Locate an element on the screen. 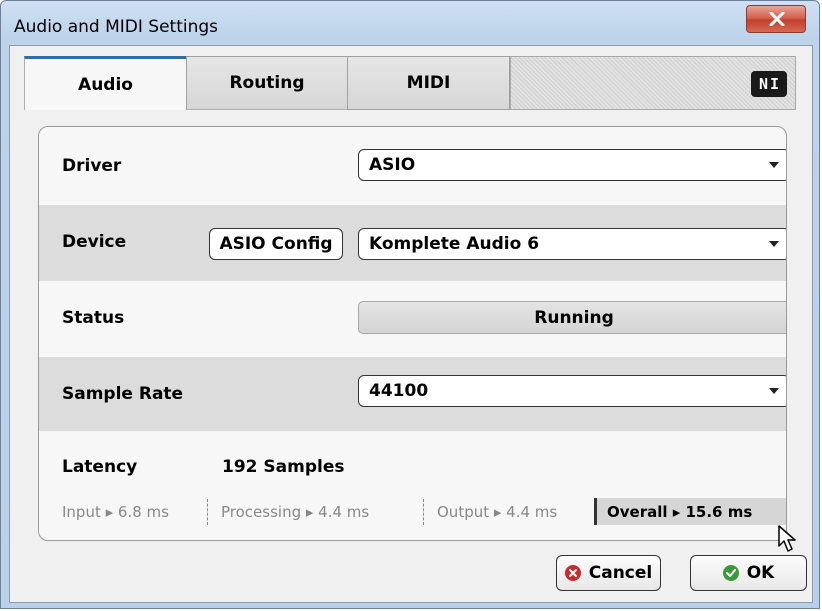 The width and height of the screenshot is (822, 611). asio-config-button: ASIO Config is located at coordinates (276, 244).